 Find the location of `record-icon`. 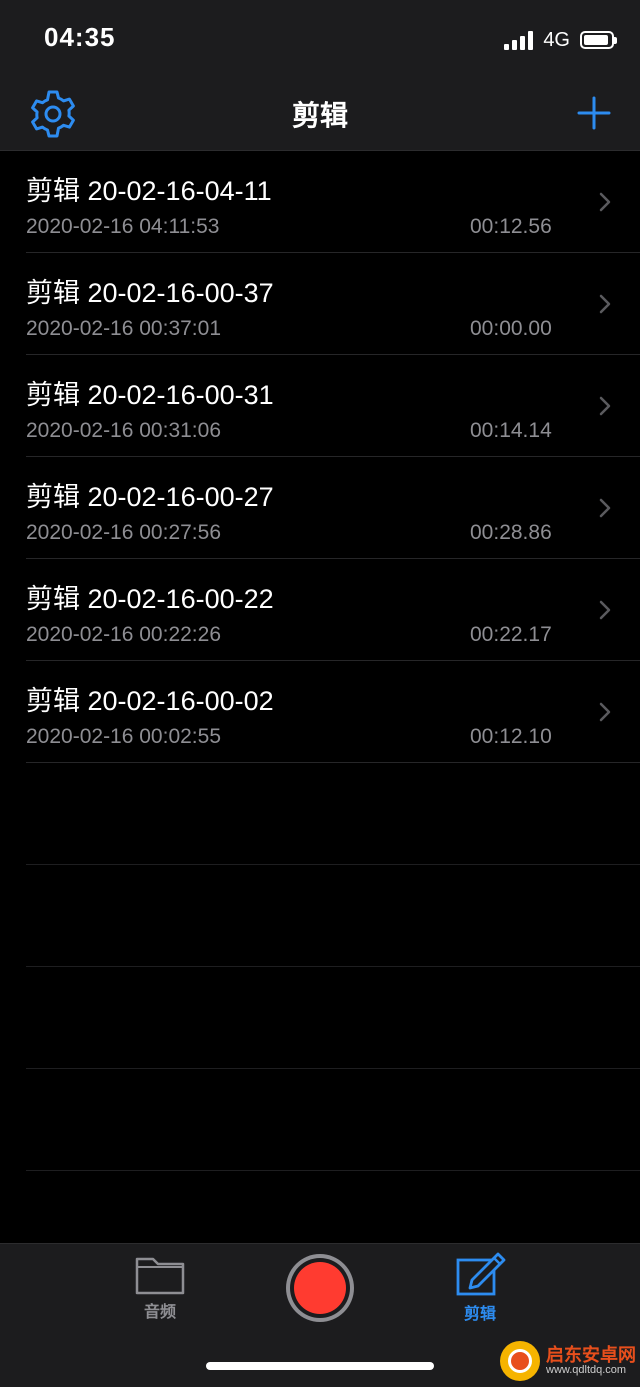

record-icon is located at coordinates (320, 1288).